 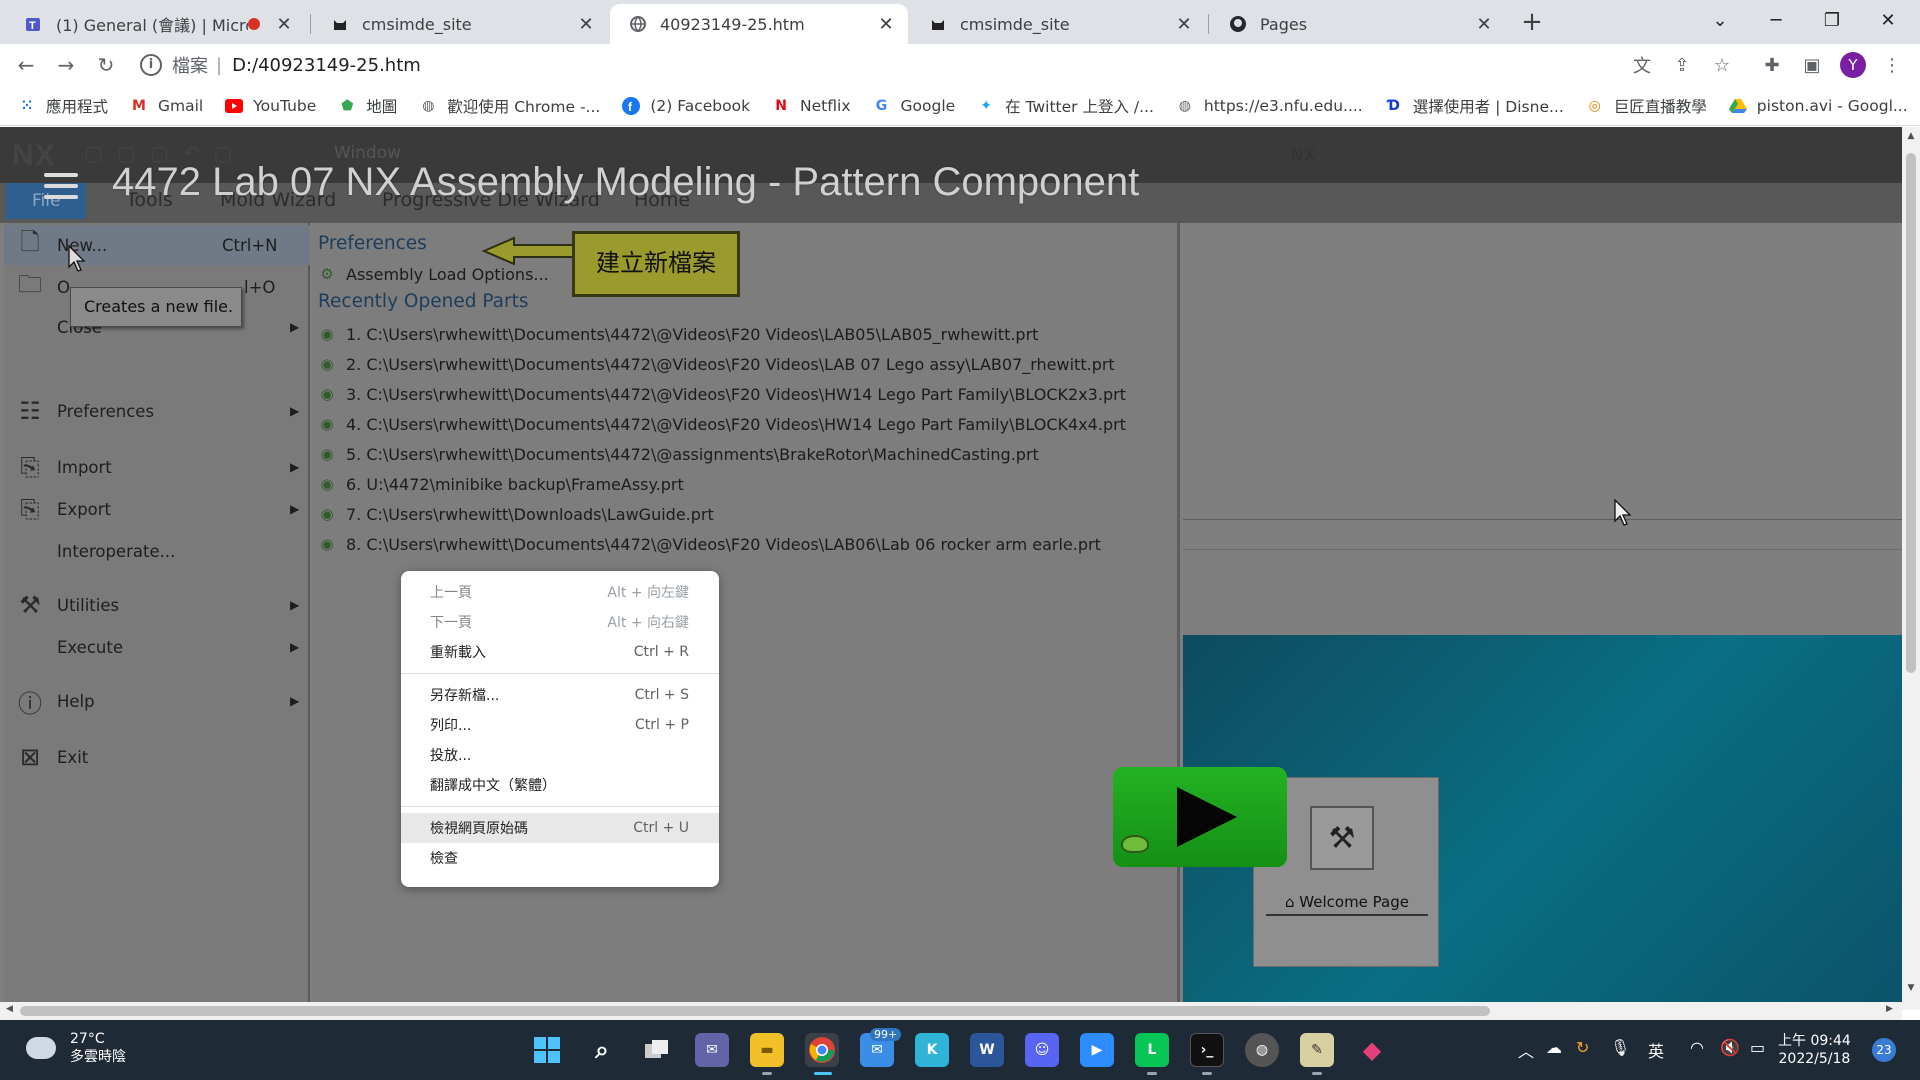 I want to click on tab-pages: Pages ✕, so click(x=1358, y=24).